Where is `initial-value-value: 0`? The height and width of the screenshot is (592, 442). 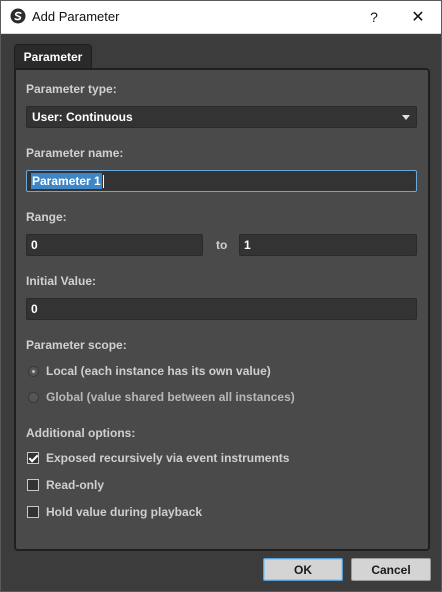
initial-value-value: 0 is located at coordinates (34, 309).